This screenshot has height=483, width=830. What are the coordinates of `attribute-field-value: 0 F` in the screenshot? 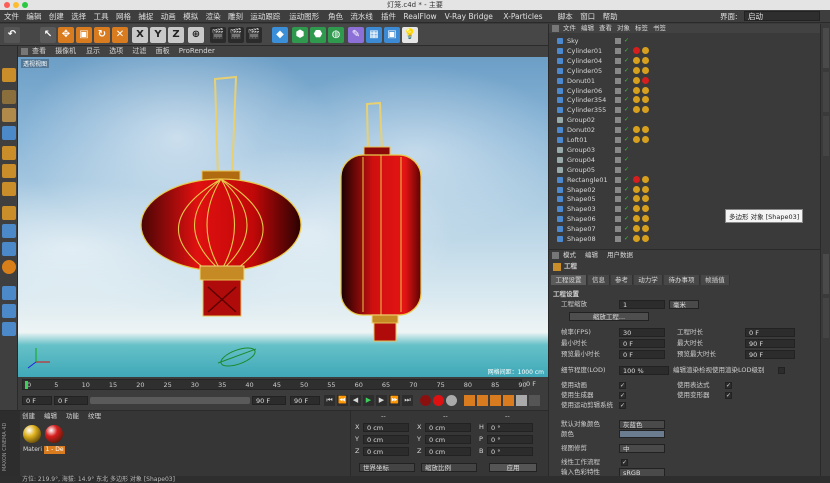 It's located at (642, 354).